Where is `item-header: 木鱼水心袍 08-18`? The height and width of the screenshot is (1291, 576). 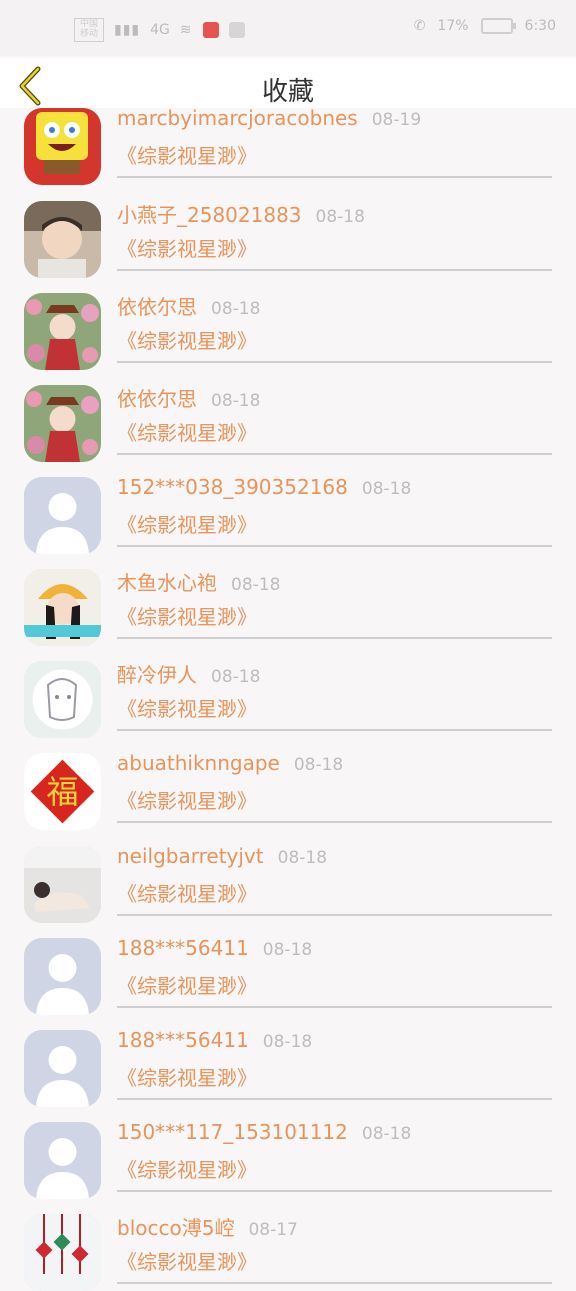 item-header: 木鱼水心袍 08-18 is located at coordinates (198, 581).